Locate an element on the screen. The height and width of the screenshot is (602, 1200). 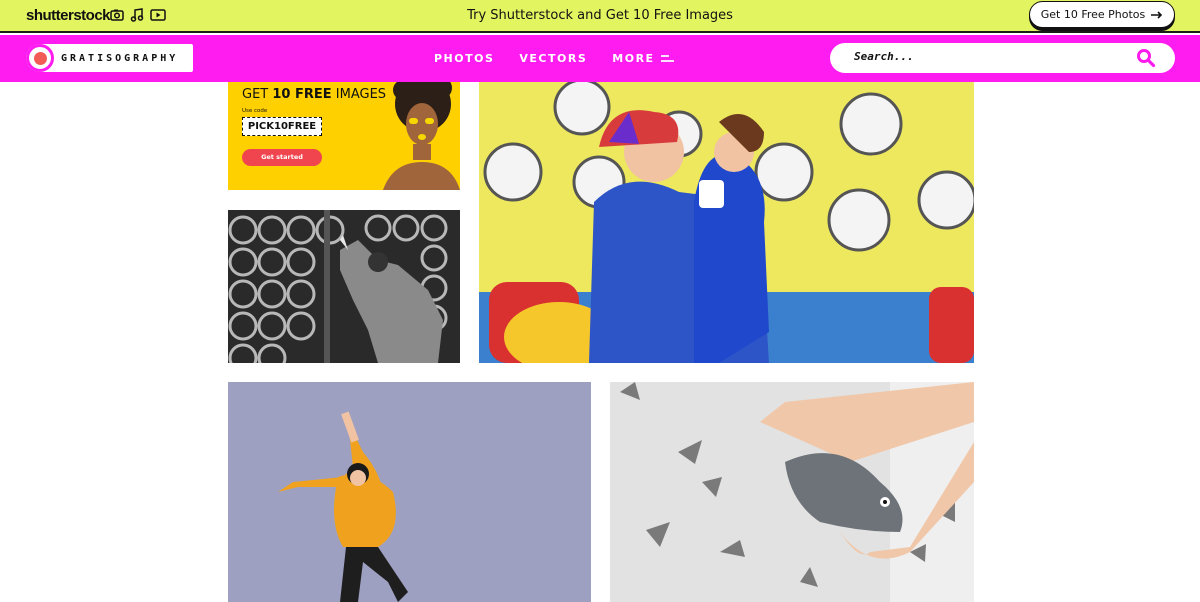
search-input is located at coordinates (989, 56).